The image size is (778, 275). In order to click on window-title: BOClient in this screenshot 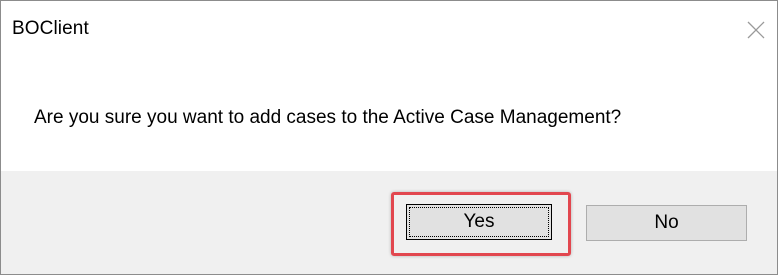, I will do `click(50, 28)`.